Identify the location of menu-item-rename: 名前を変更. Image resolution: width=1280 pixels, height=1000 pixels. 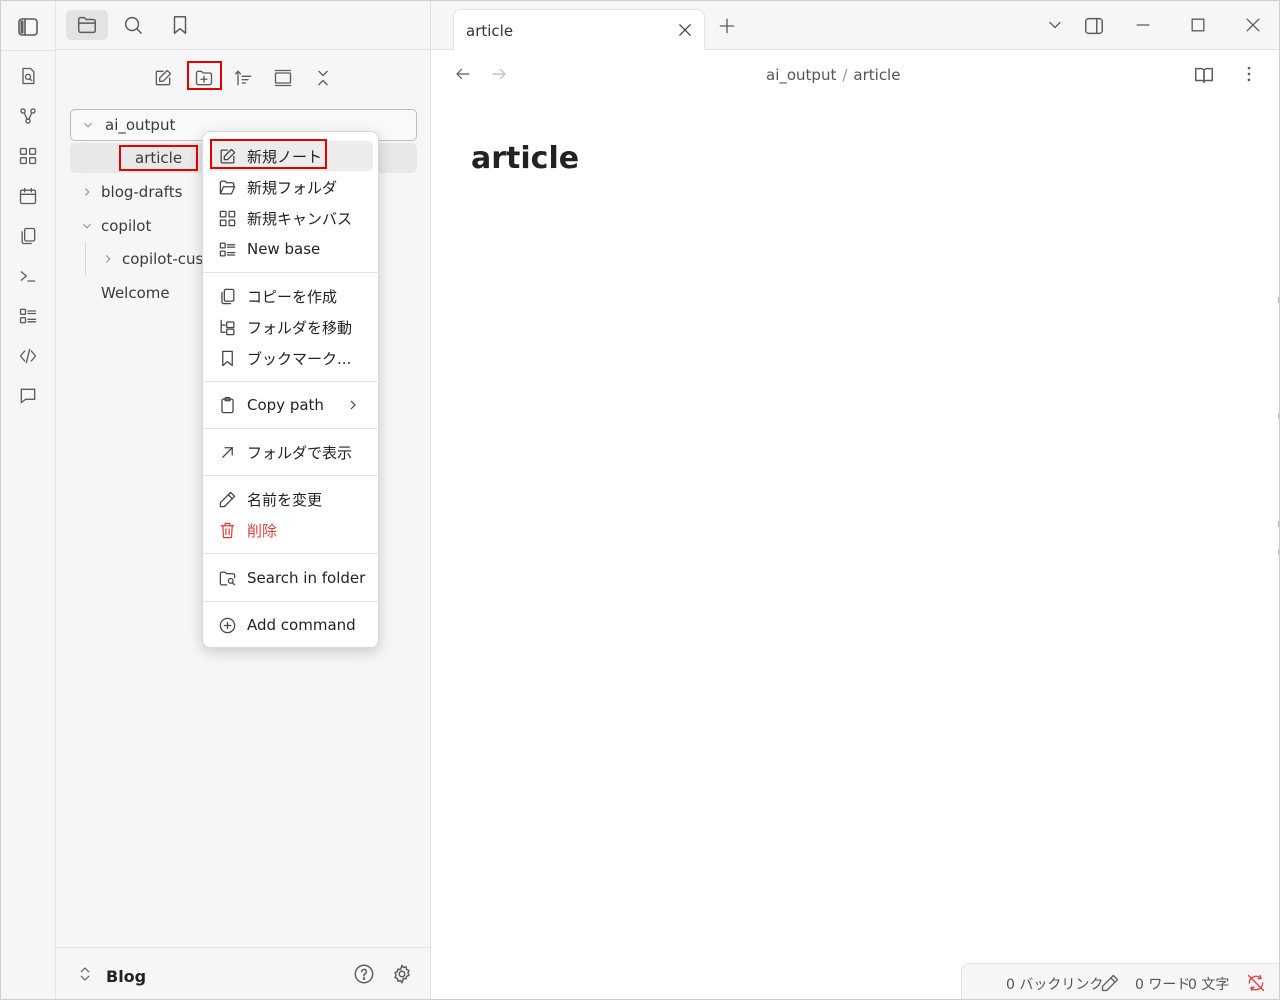
(291, 499).